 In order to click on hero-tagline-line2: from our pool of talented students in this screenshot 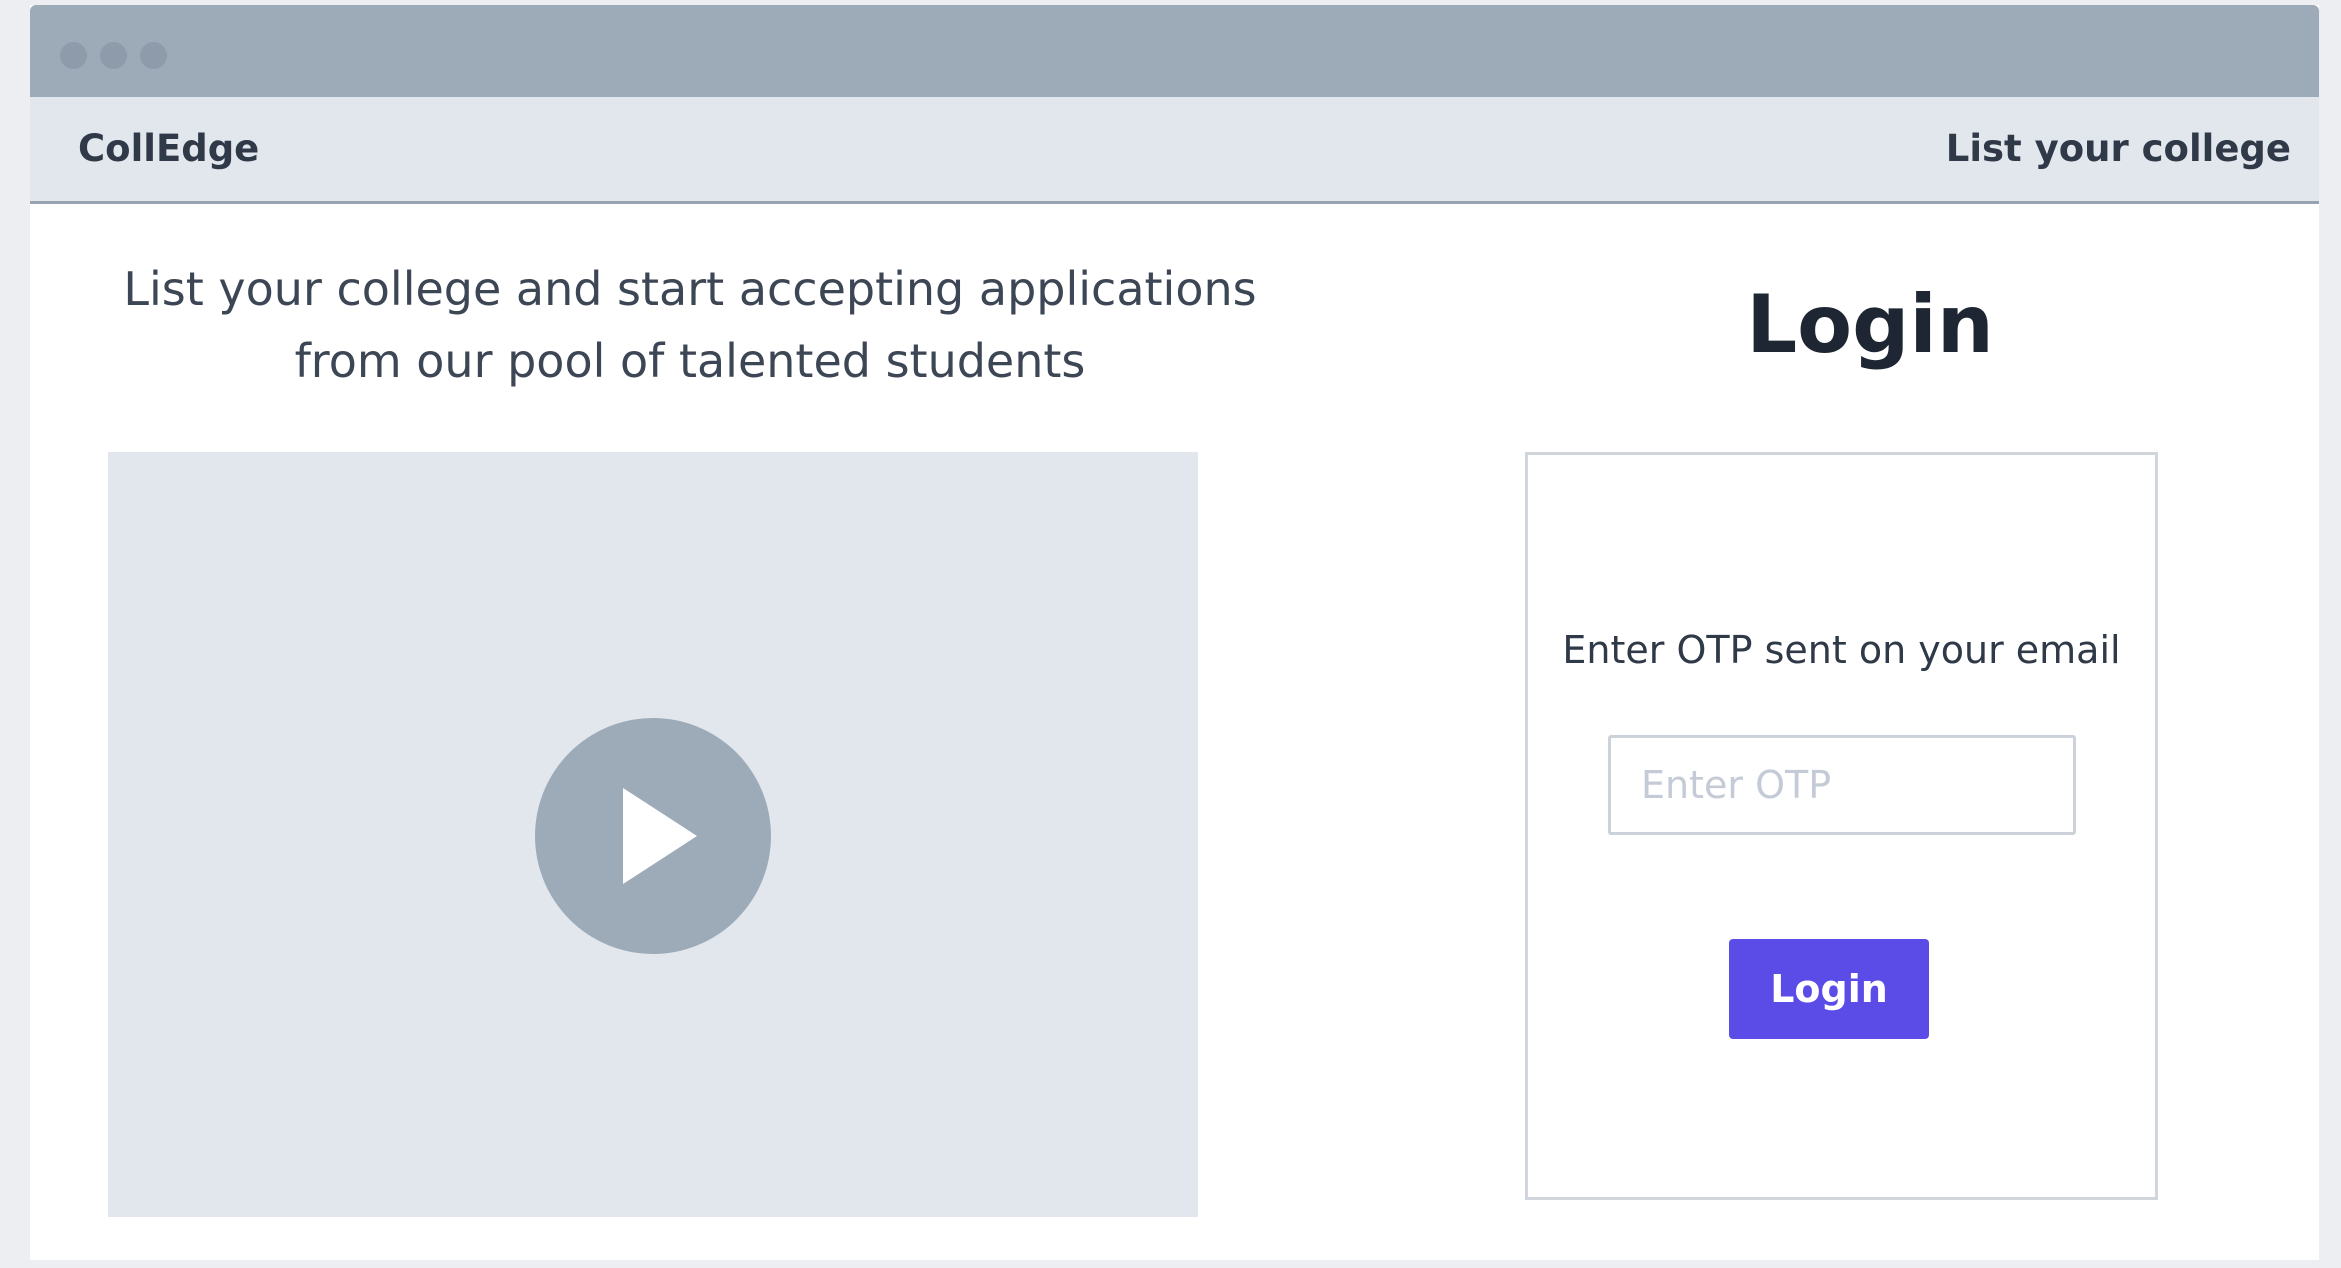, I will do `click(690, 361)`.